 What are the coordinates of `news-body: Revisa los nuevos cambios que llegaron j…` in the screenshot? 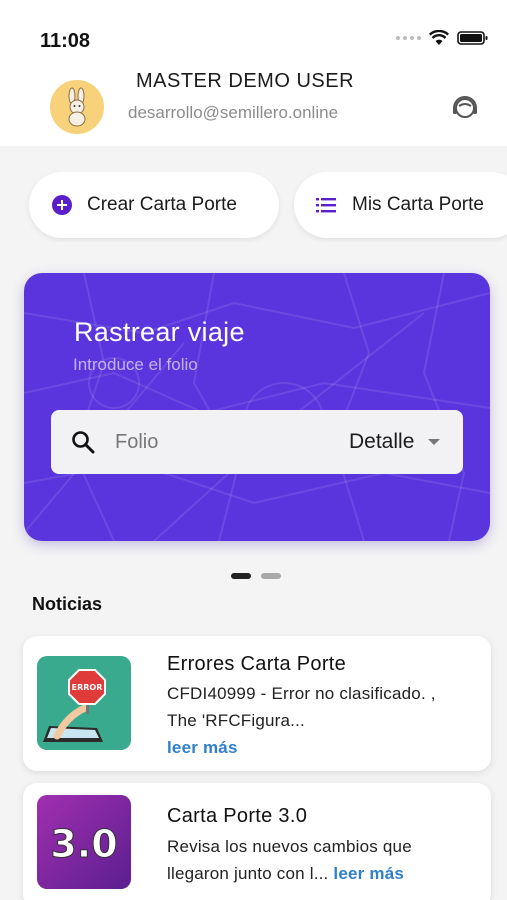 It's located at (317, 860).